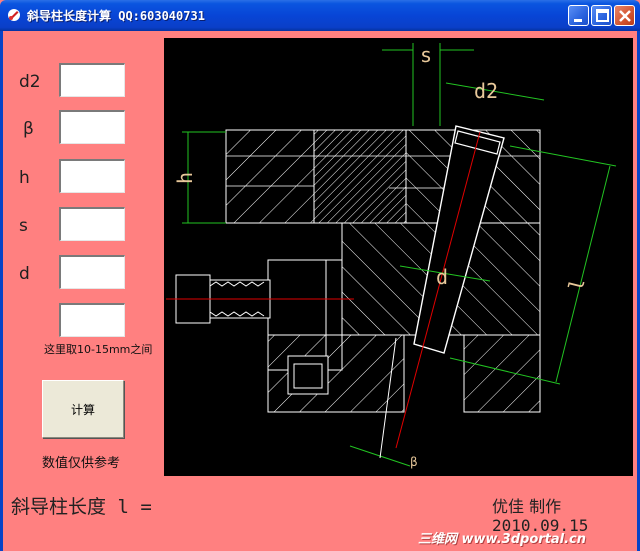 Image resolution: width=640 pixels, height=551 pixels. Describe the element at coordinates (81, 507) in the screenshot. I see `length-result-label: 斜导柱长度 l =` at that location.